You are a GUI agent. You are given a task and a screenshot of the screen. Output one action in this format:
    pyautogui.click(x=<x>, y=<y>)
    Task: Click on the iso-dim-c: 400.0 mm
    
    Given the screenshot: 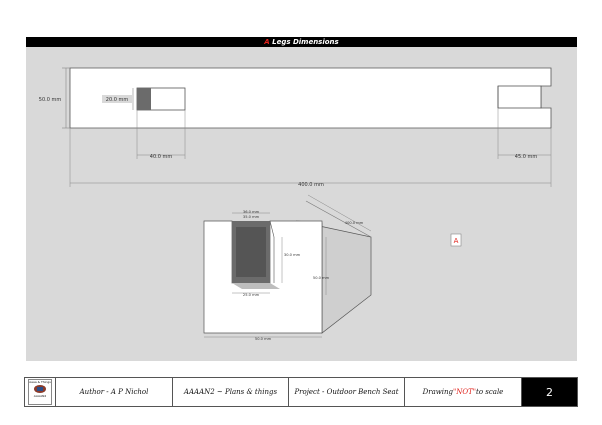 What is the action you would take?
    pyautogui.click(x=354, y=223)
    